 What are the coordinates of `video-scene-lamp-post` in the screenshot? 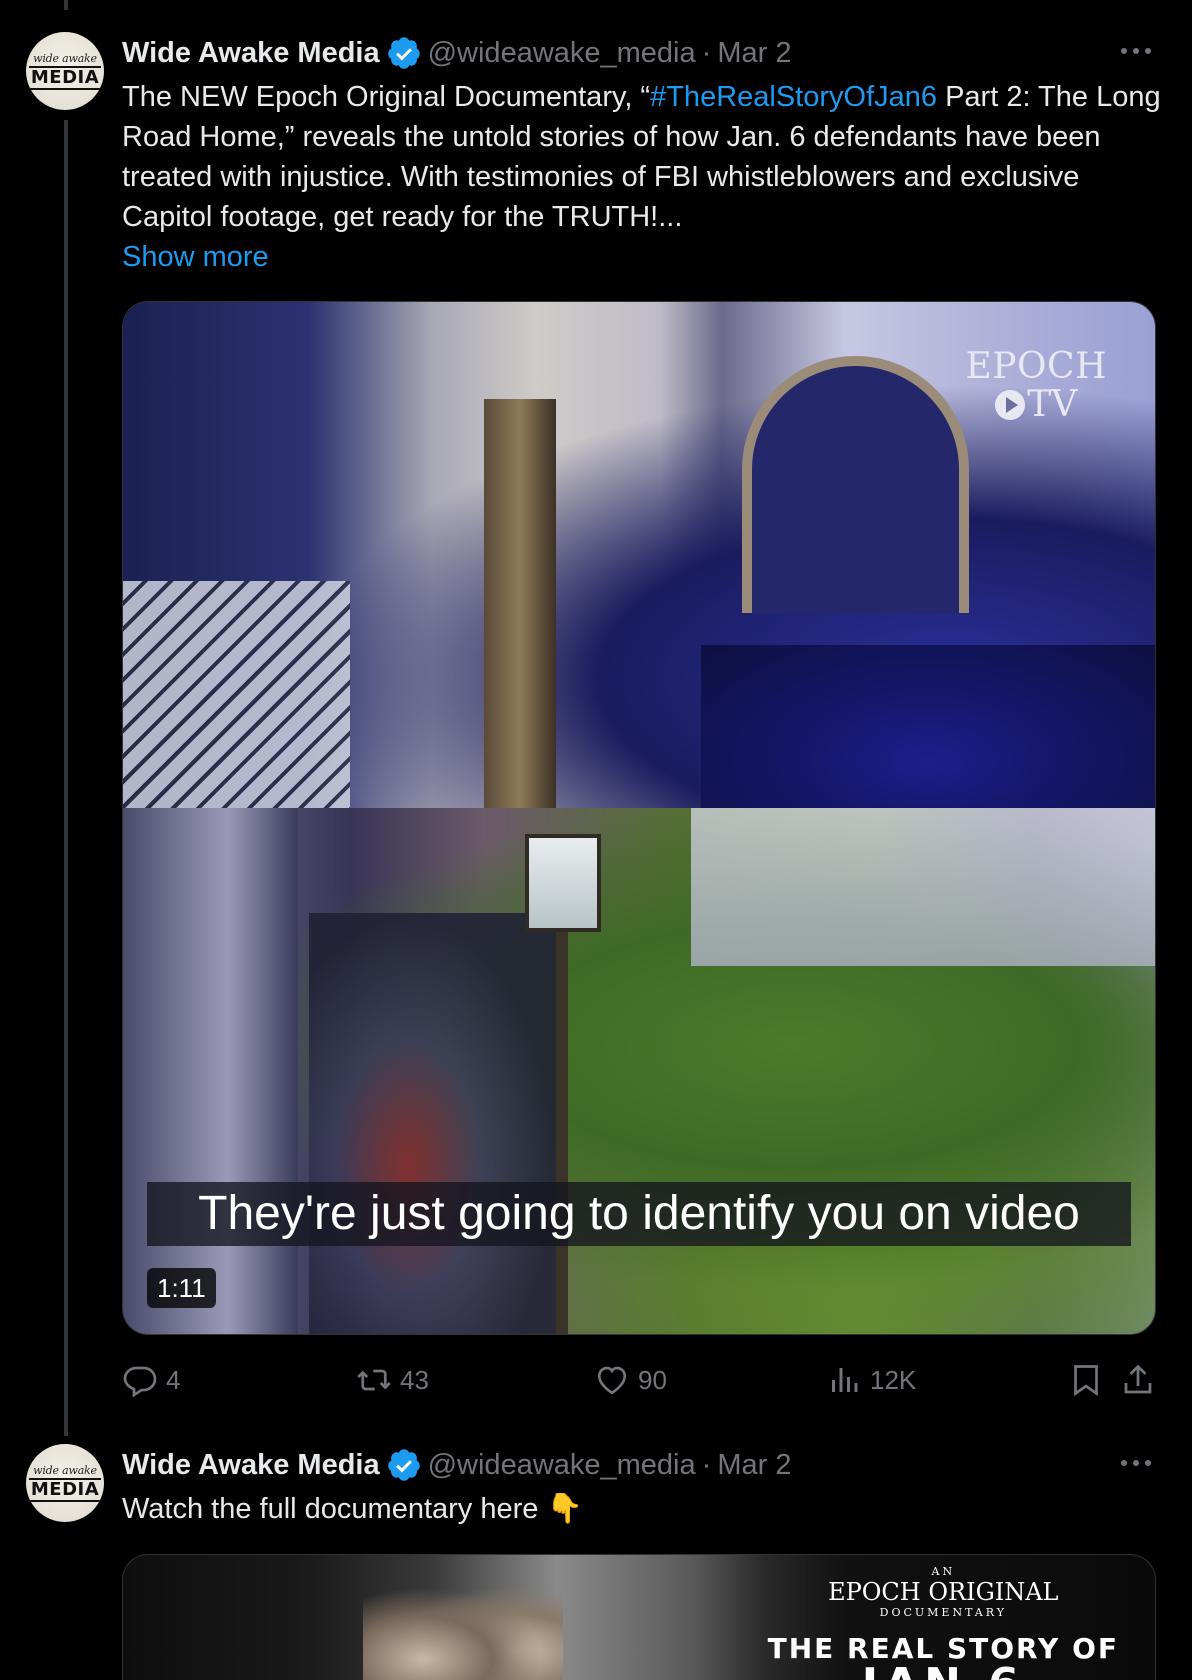 It's located at (562, 1107).